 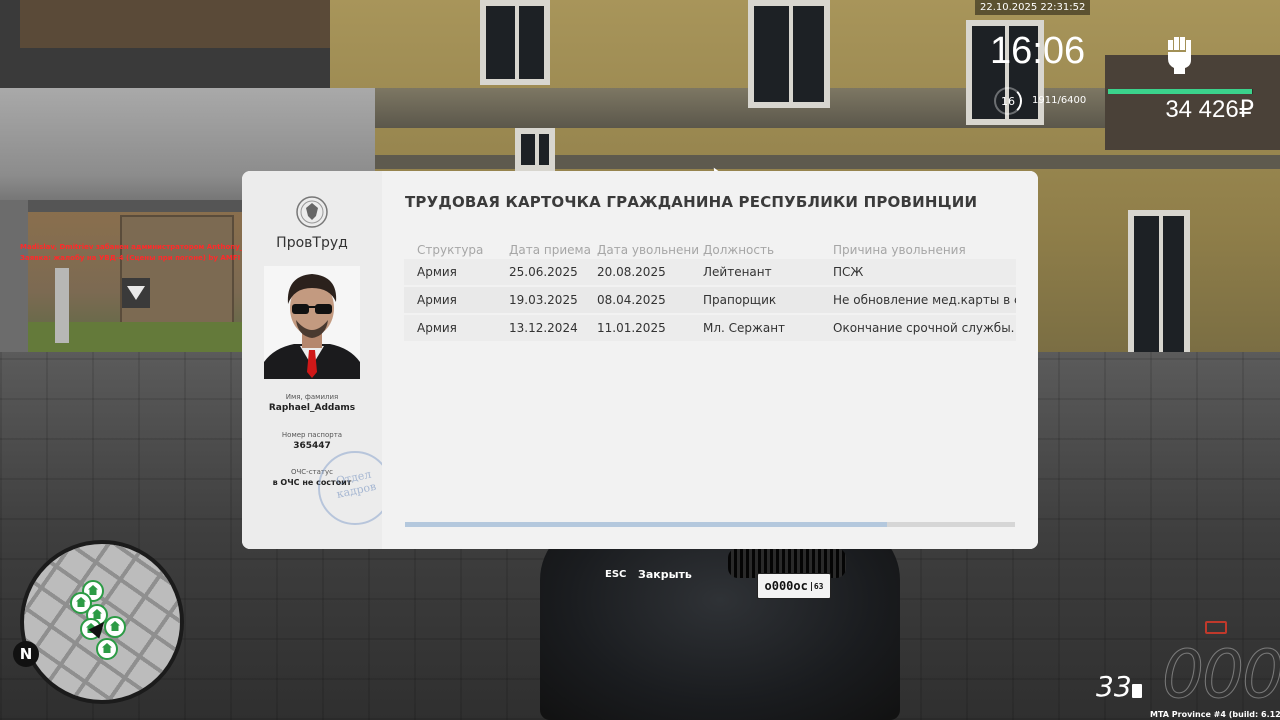 What do you see at coordinates (543, 300) in the screenshot?
I see `cell-hire-date: 19.03.2025` at bounding box center [543, 300].